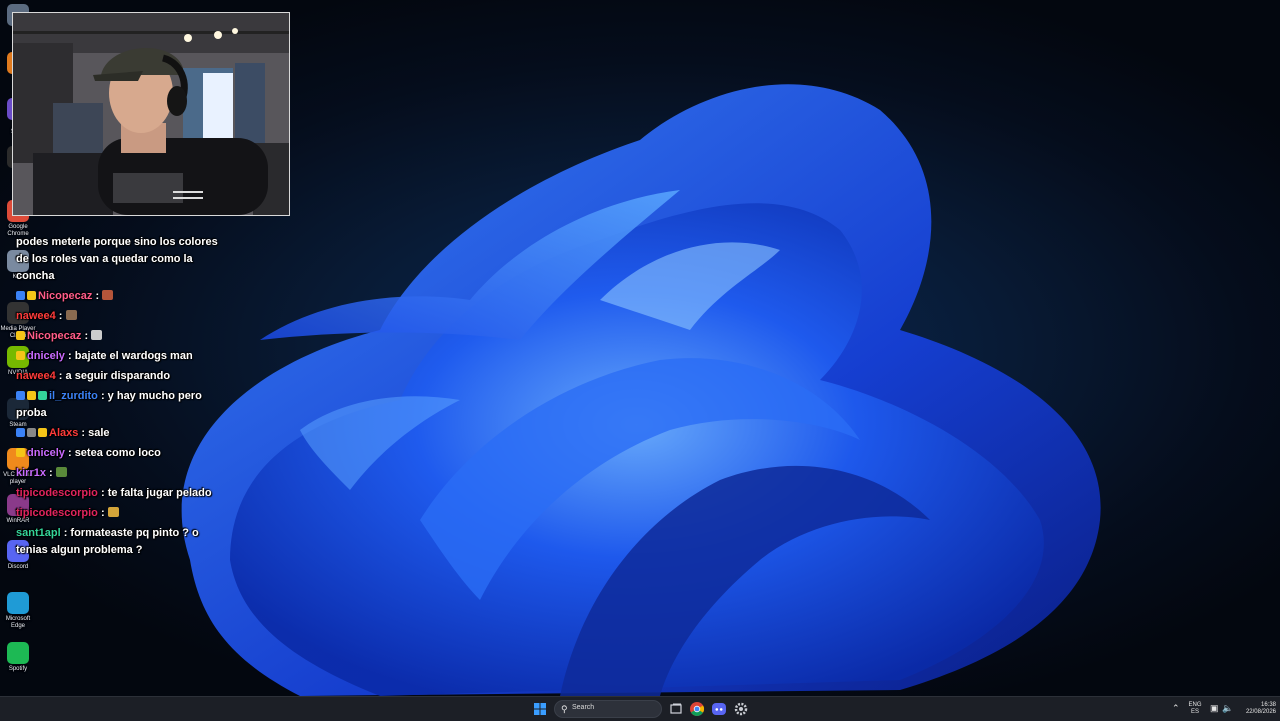 This screenshot has width=1280, height=722. I want to click on discord-icon, so click(719, 709).